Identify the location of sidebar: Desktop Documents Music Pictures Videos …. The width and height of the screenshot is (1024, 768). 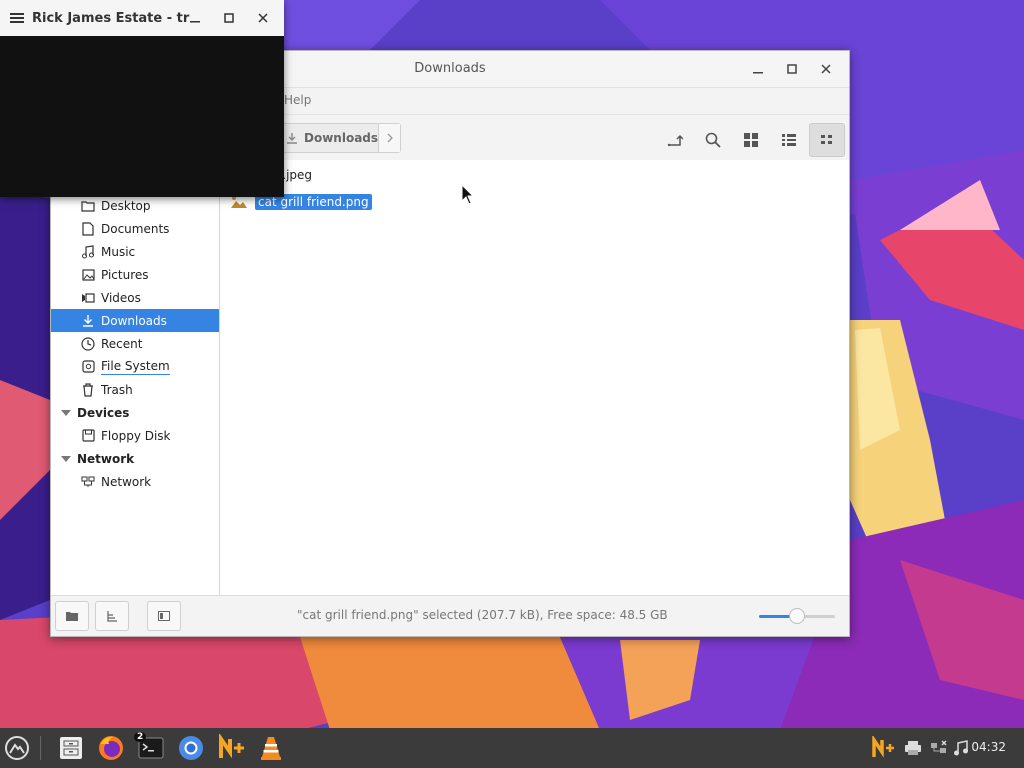
(135, 379).